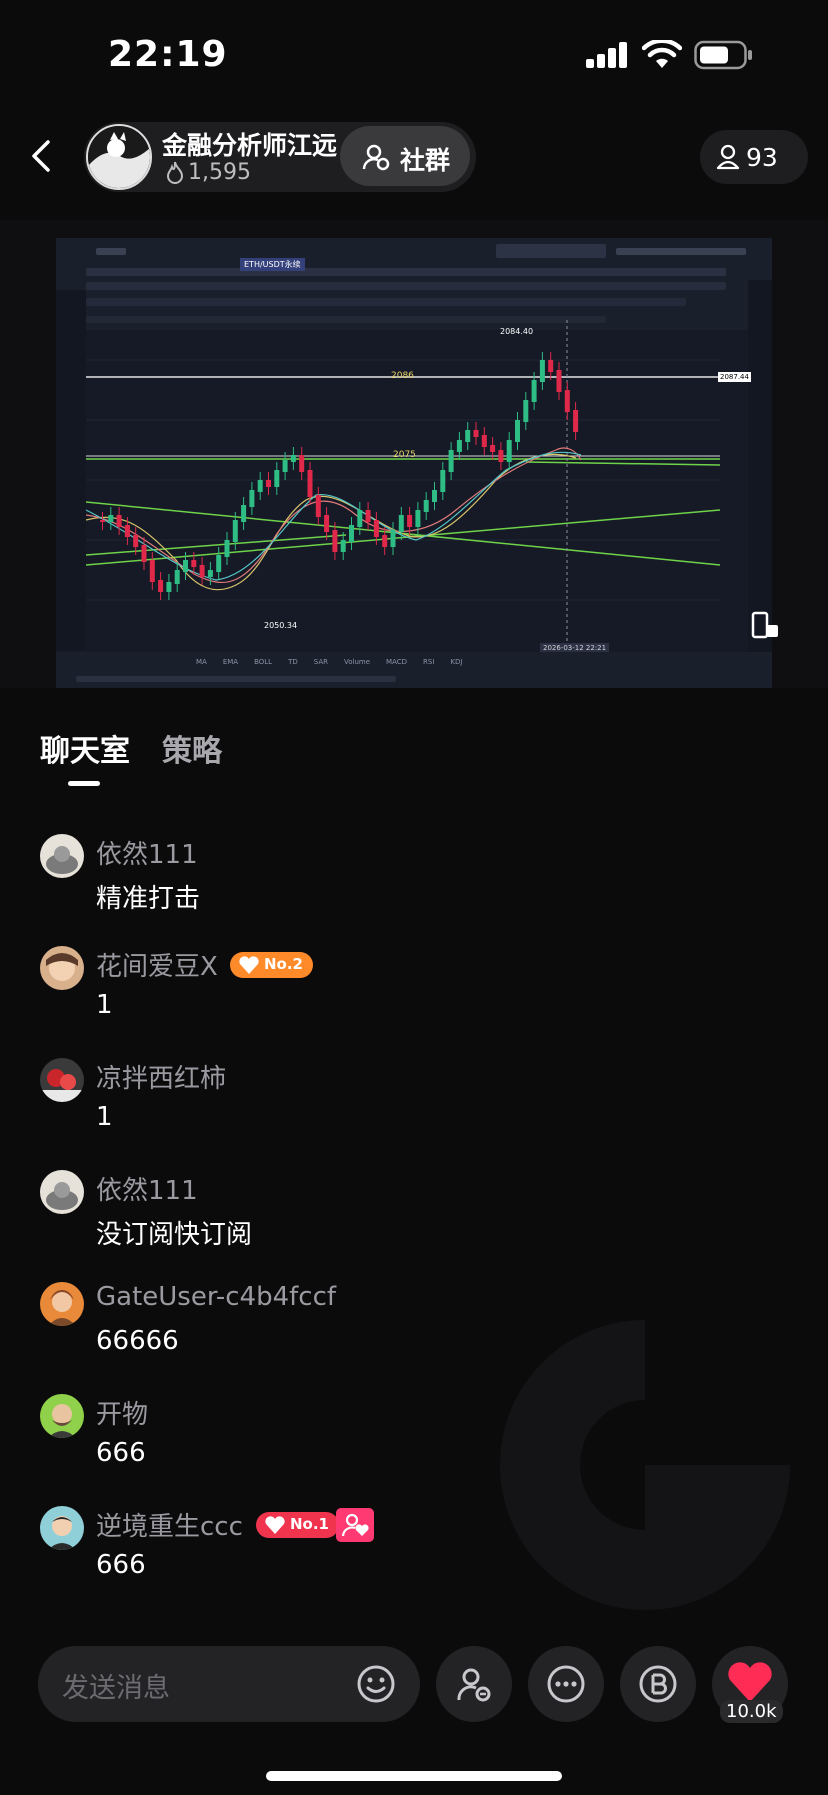  Describe the element at coordinates (281, 625) in the screenshot. I see `chart-low-label: 2050.34` at that location.